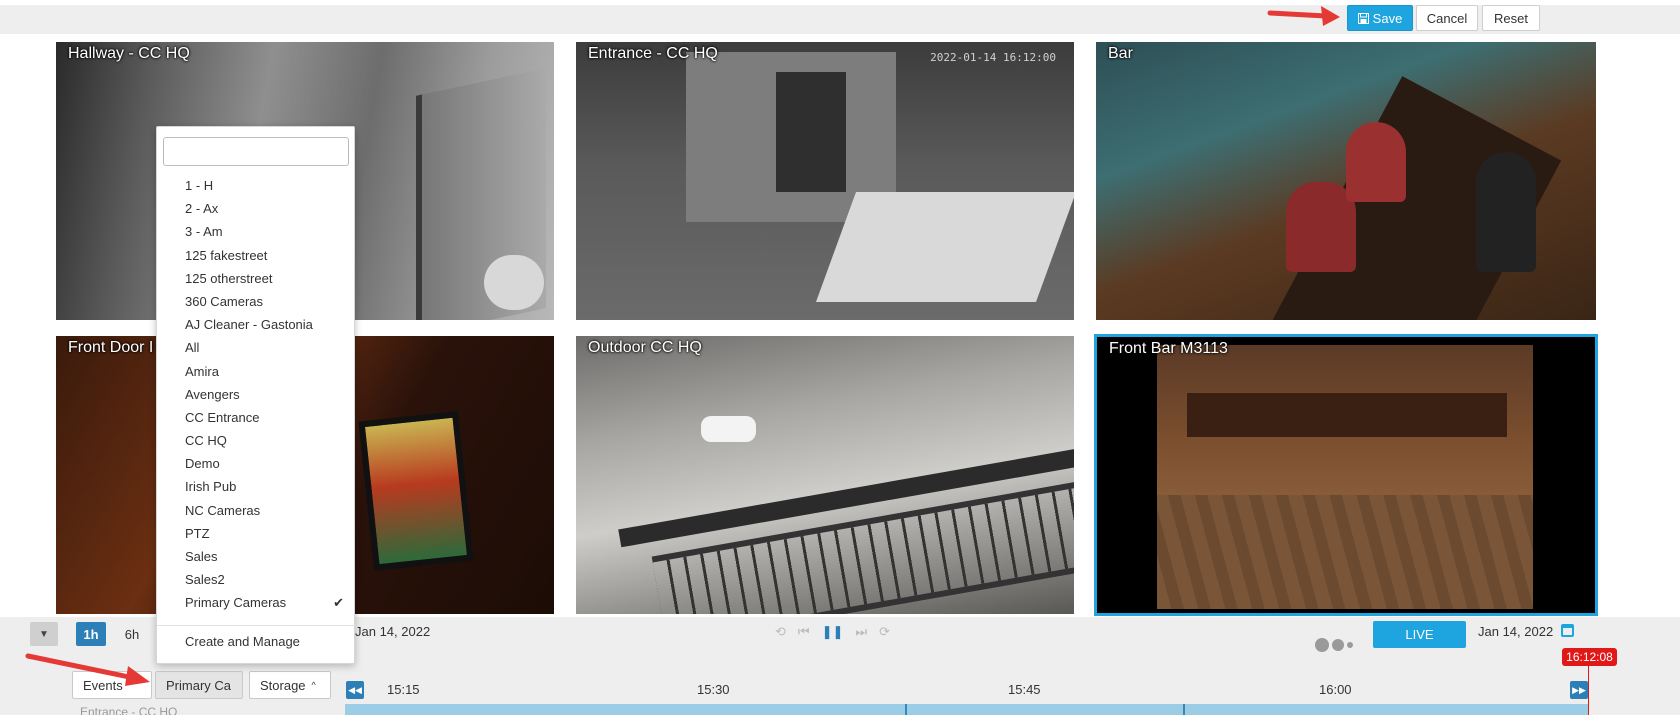 This screenshot has height=715, width=1680. Describe the element at coordinates (283, 685) in the screenshot. I see `storage-label: Storage` at that location.